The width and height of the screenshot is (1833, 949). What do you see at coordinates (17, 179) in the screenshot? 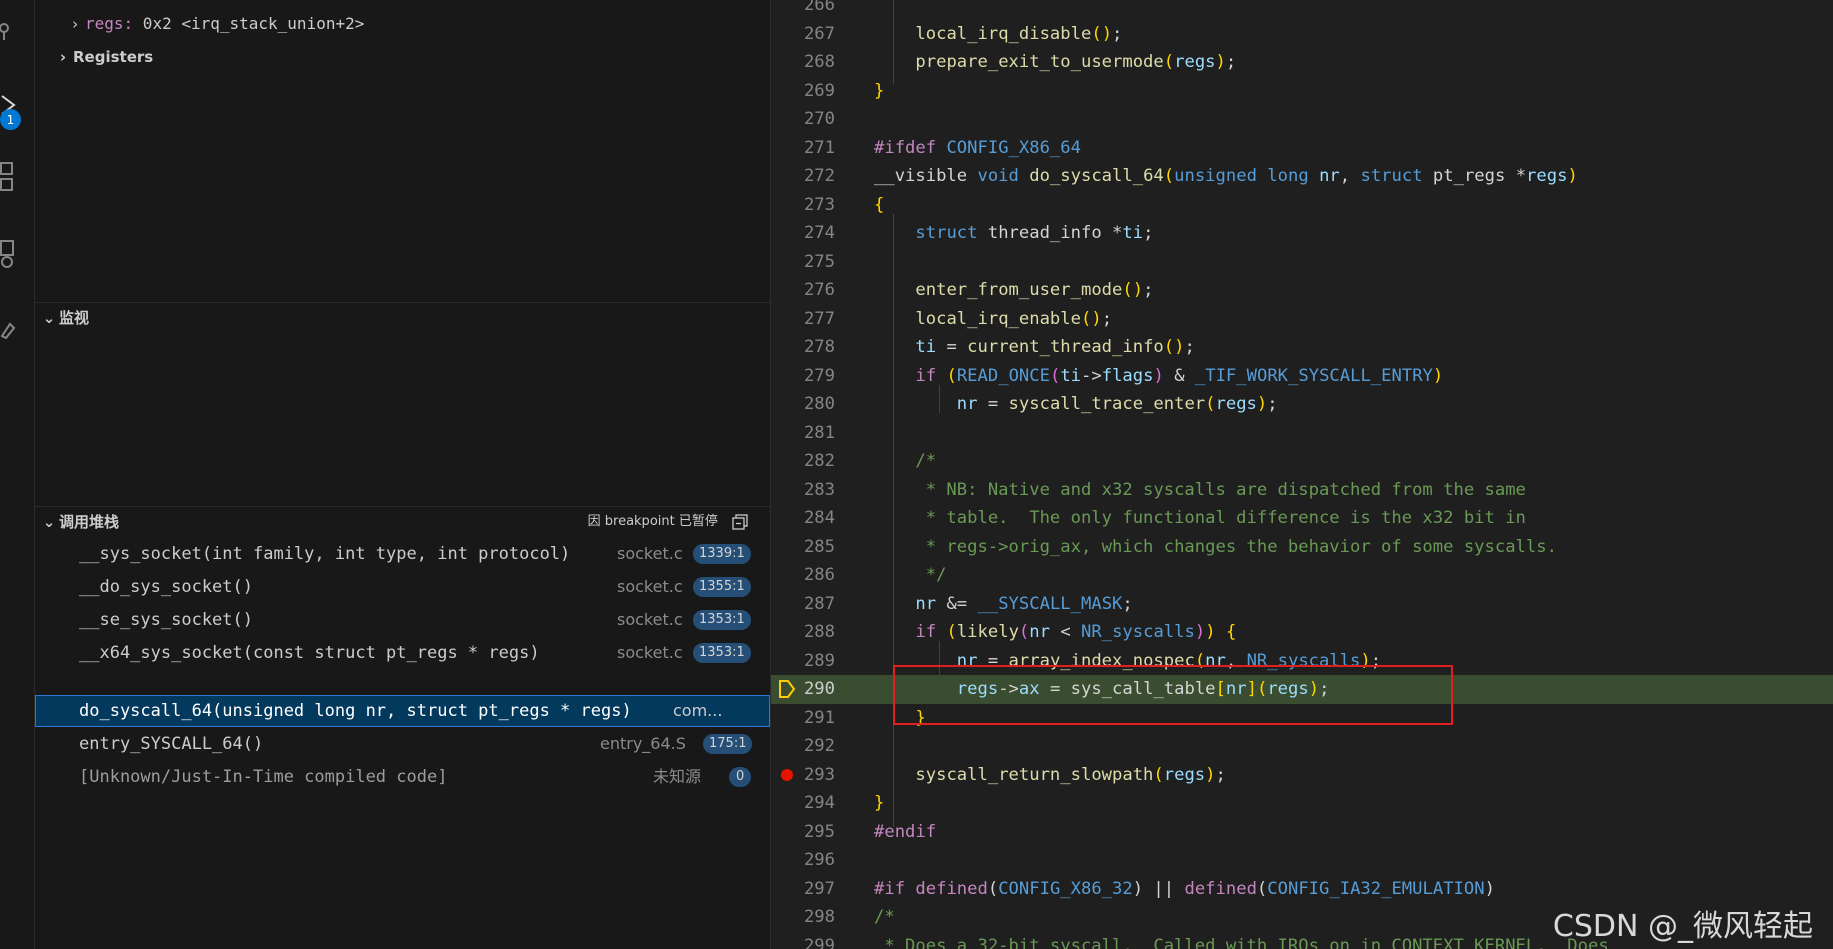
I see `extensions-icon` at bounding box center [17, 179].